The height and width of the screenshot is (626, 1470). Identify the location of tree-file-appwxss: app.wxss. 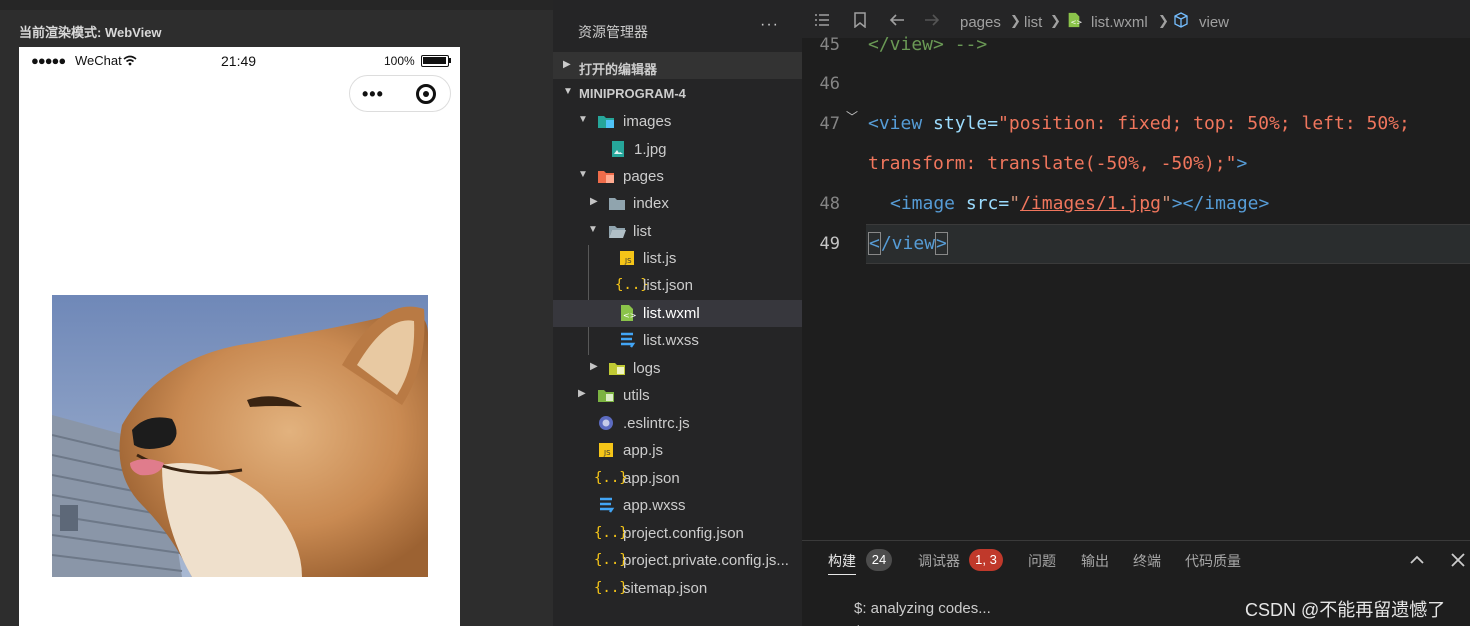
(677, 505).